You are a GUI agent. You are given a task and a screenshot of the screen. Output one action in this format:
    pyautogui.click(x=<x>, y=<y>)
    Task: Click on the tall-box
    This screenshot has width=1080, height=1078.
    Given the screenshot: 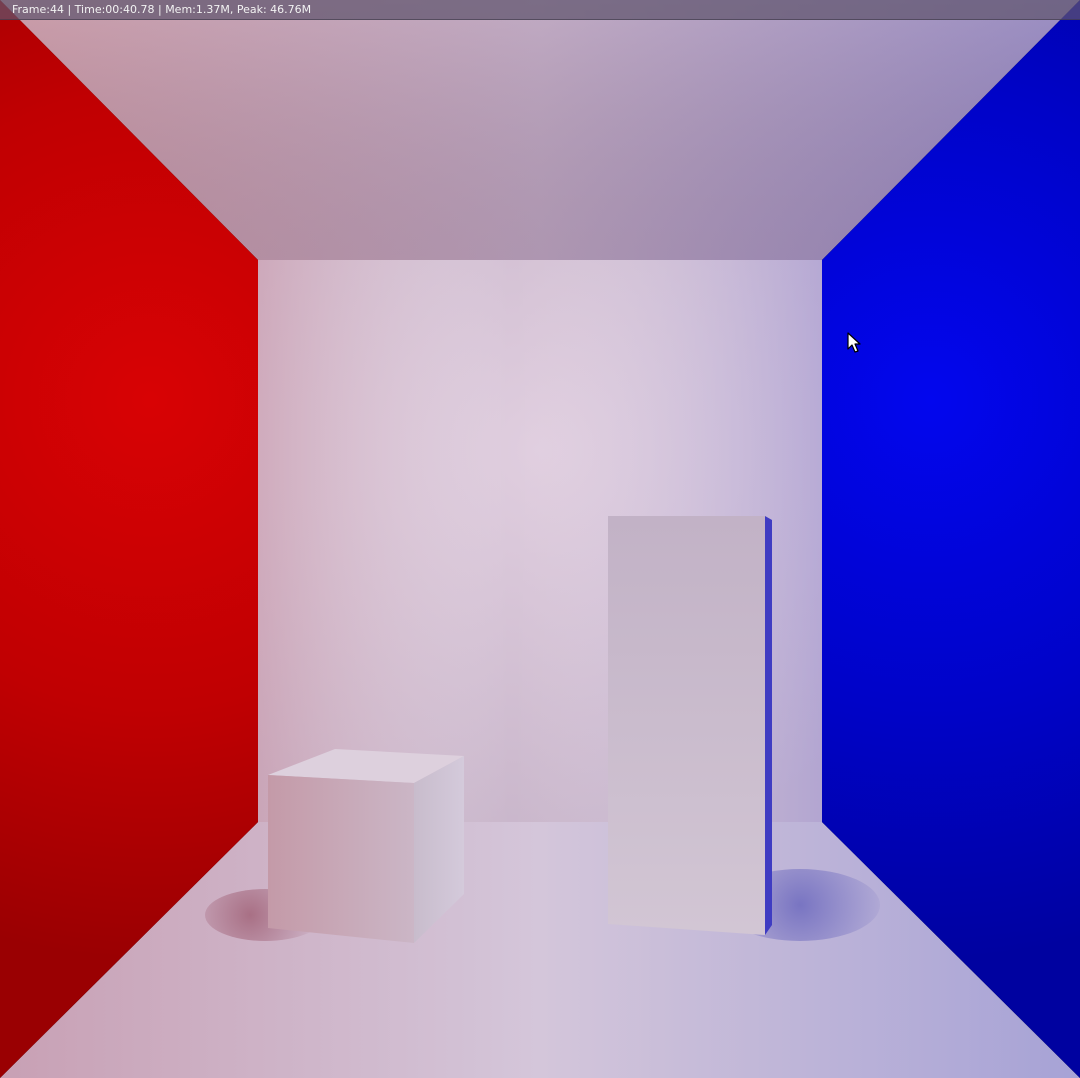 What is the action you would take?
    pyautogui.click(x=690, y=725)
    